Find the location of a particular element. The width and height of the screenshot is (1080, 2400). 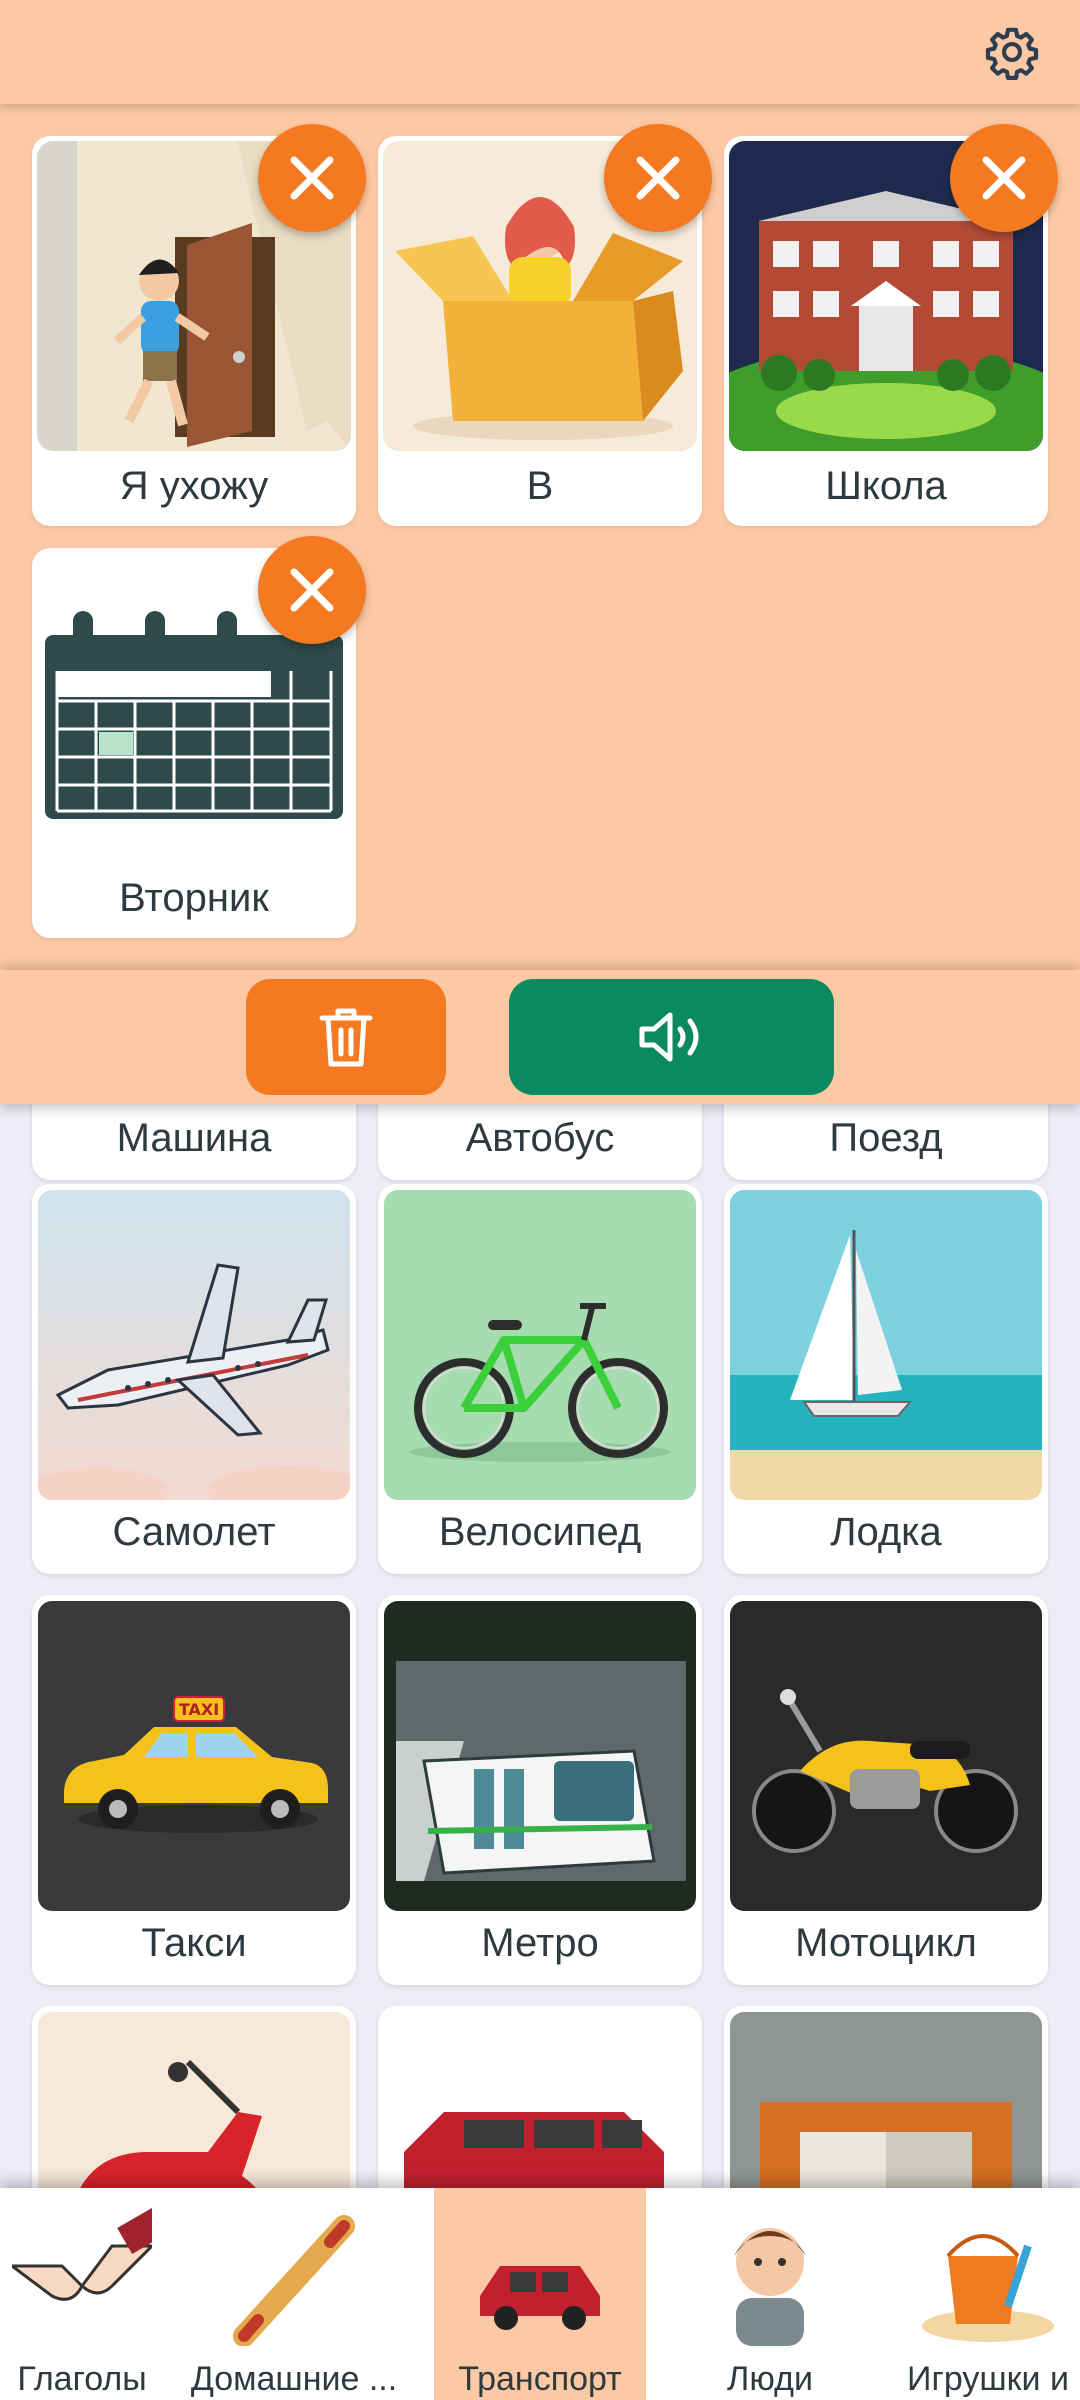

category-tab: Люди is located at coordinates (770, 2294).